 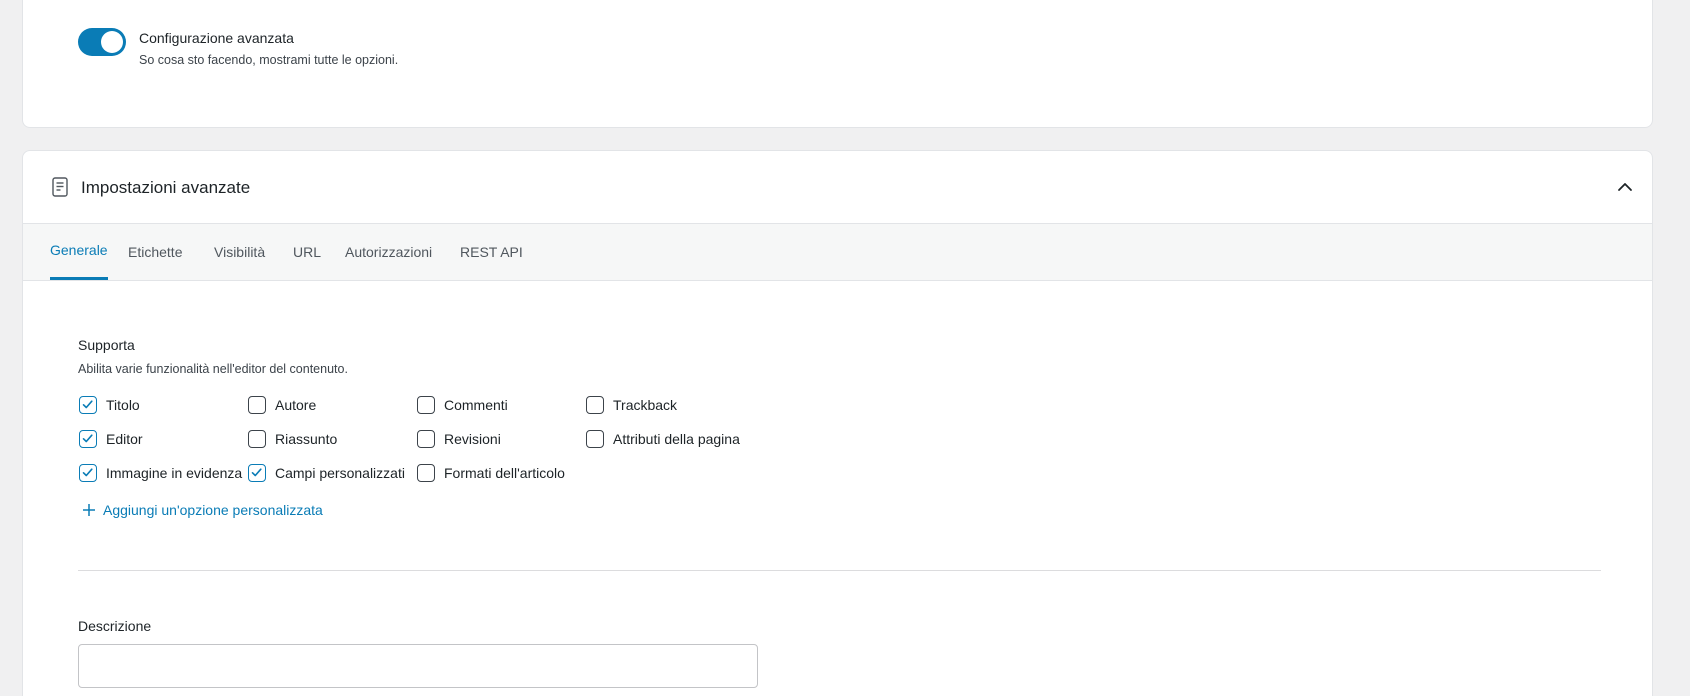 I want to click on checkbox-label: Titolo, so click(x=123, y=405).